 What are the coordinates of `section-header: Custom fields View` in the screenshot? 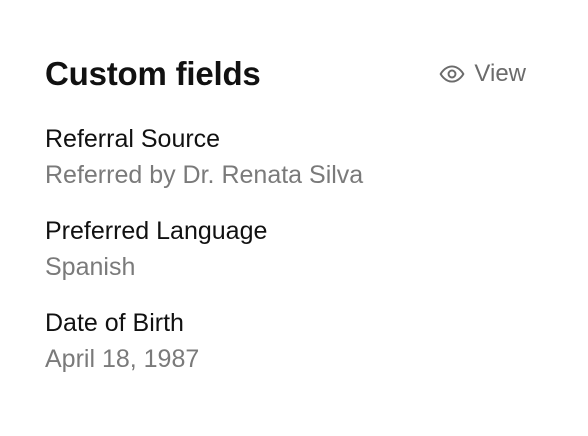 It's located at (285, 74).